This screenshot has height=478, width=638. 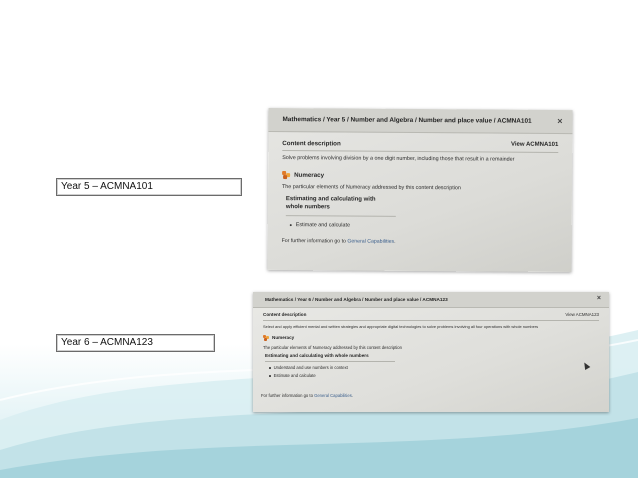 What do you see at coordinates (307, 207) in the screenshot?
I see `element-heading-line2: whole numbers` at bounding box center [307, 207].